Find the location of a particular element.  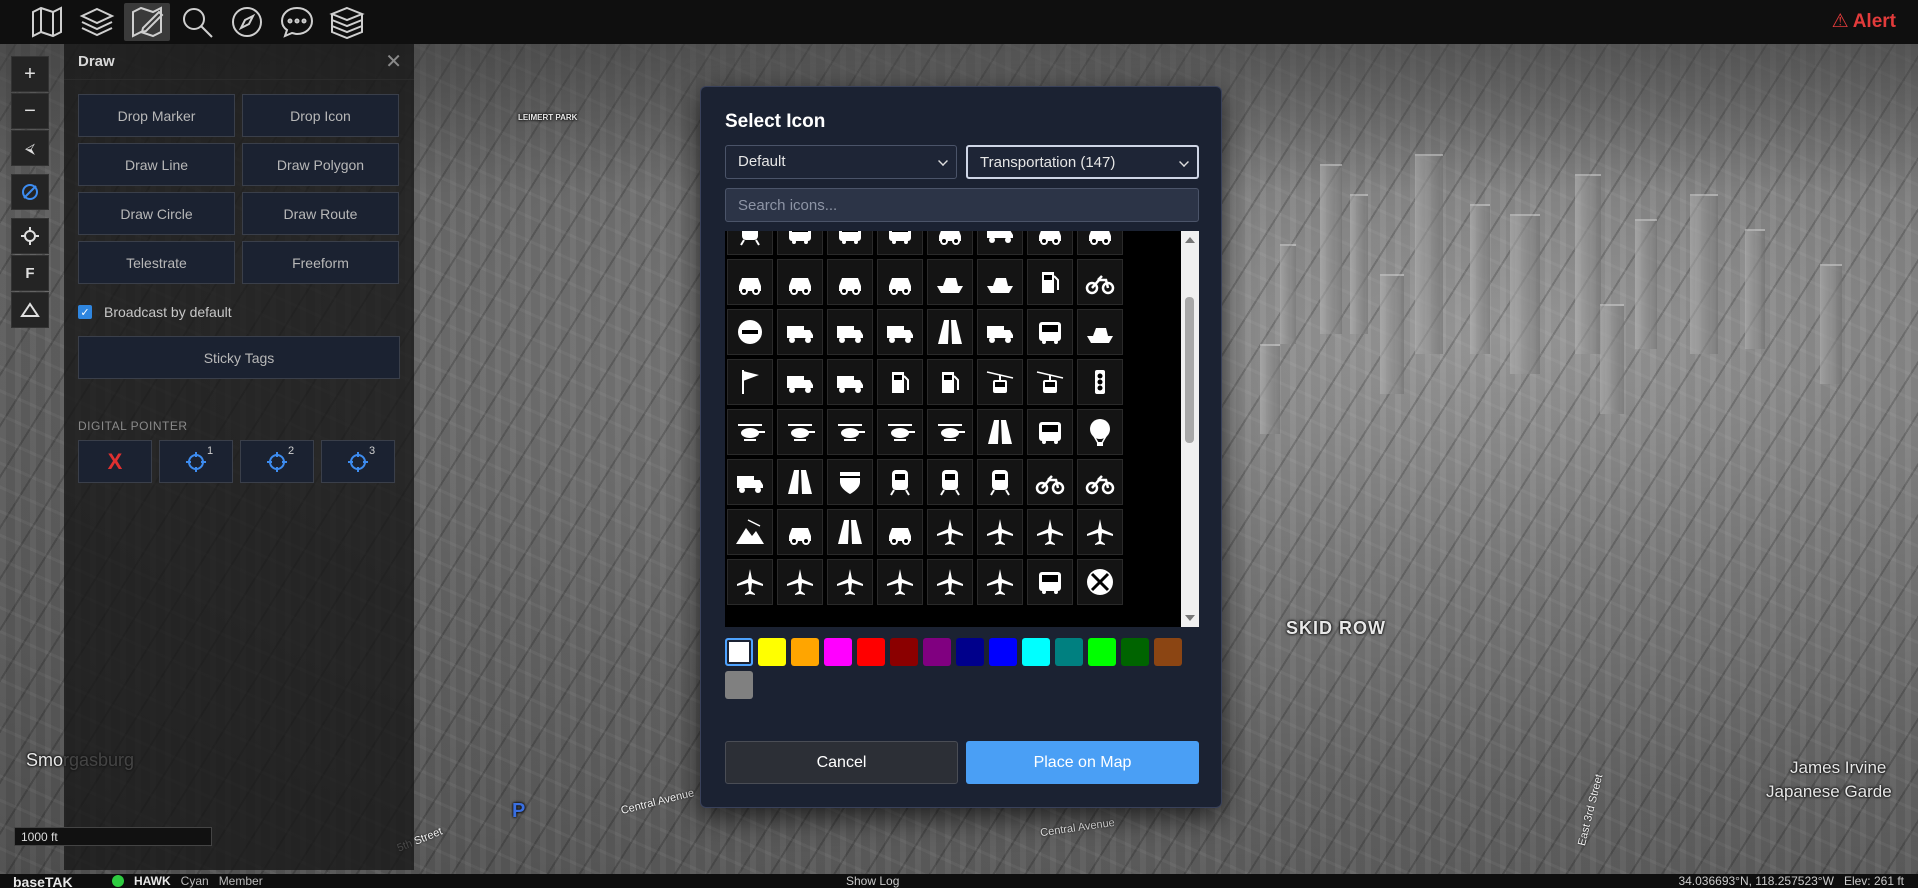

helicopter-2-icon is located at coordinates (800, 432).